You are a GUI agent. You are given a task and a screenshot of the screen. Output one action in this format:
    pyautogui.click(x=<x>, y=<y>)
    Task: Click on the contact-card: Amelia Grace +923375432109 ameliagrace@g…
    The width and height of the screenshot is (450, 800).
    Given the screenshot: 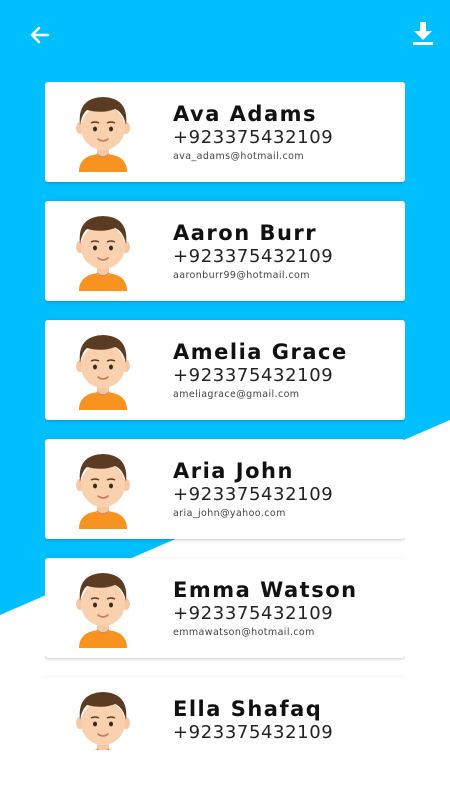 What is the action you would take?
    pyautogui.click(x=225, y=370)
    